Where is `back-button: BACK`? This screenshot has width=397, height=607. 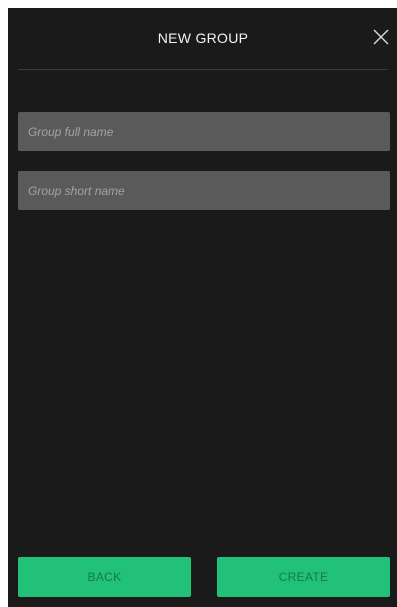
back-button: BACK is located at coordinates (104, 577).